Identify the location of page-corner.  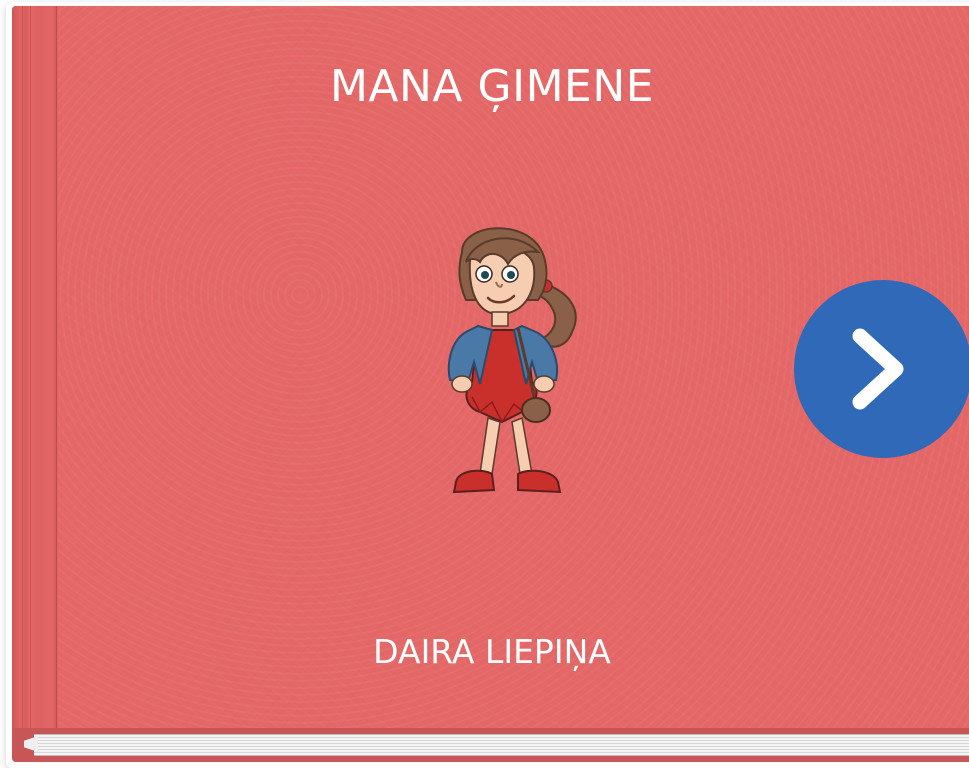
(31, 744).